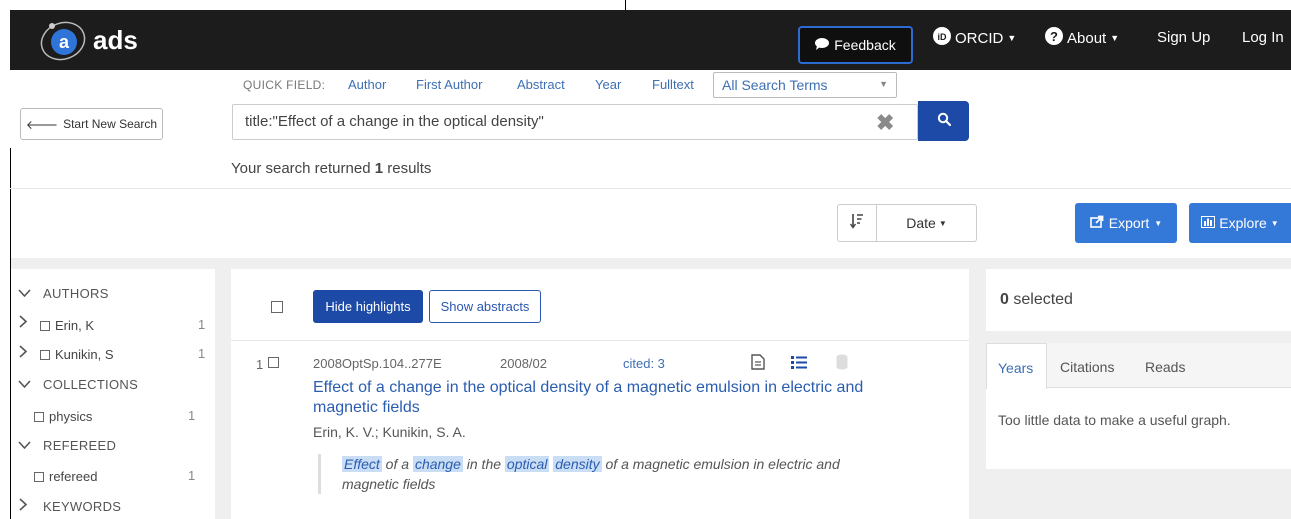  I want to click on result-checkbox, so click(273, 362).